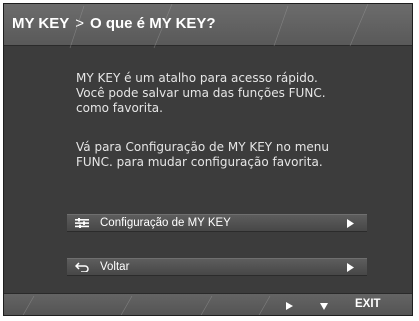 This screenshot has height=321, width=419. What do you see at coordinates (115, 267) in the screenshot?
I see `menu-item-label: Voltar` at bounding box center [115, 267].